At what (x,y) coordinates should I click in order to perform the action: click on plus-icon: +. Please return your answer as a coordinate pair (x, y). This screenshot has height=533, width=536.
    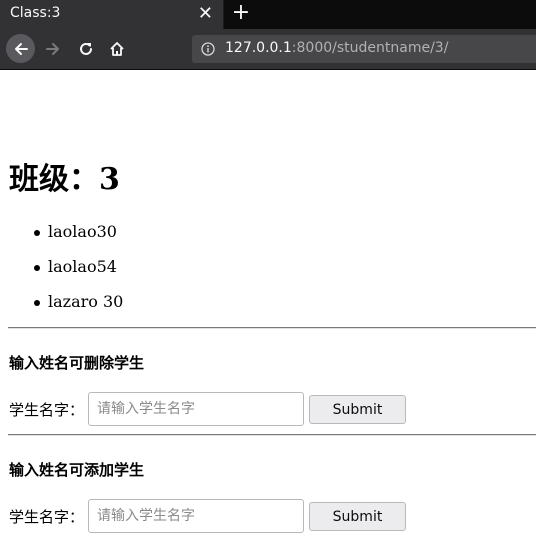
    Looking at the image, I should click on (241, 14).